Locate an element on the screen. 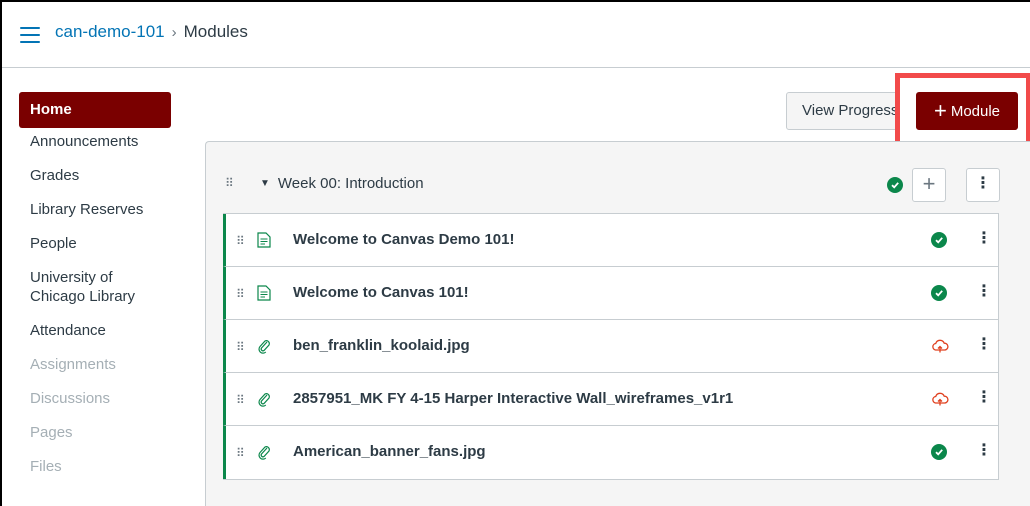  module-title: ▼ Week 00: Introduction is located at coordinates (342, 183).